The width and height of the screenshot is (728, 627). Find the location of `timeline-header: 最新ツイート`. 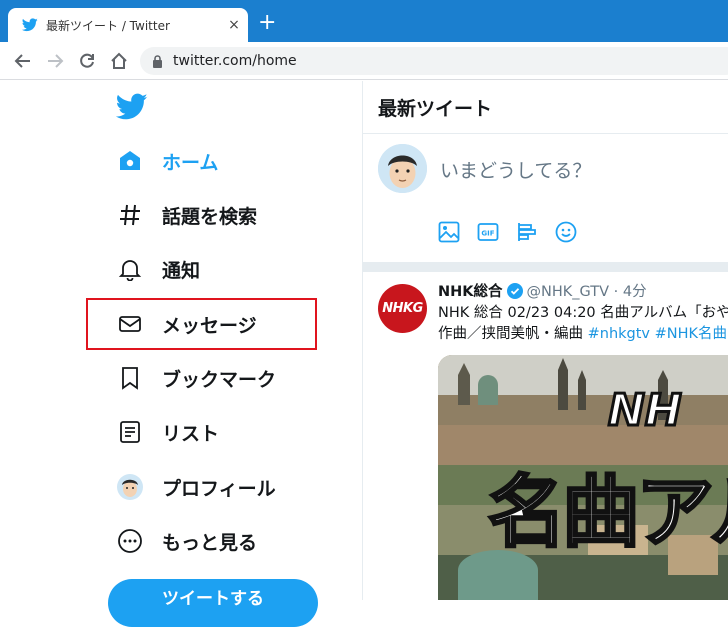

timeline-header: 最新ツイート is located at coordinates (545, 107).